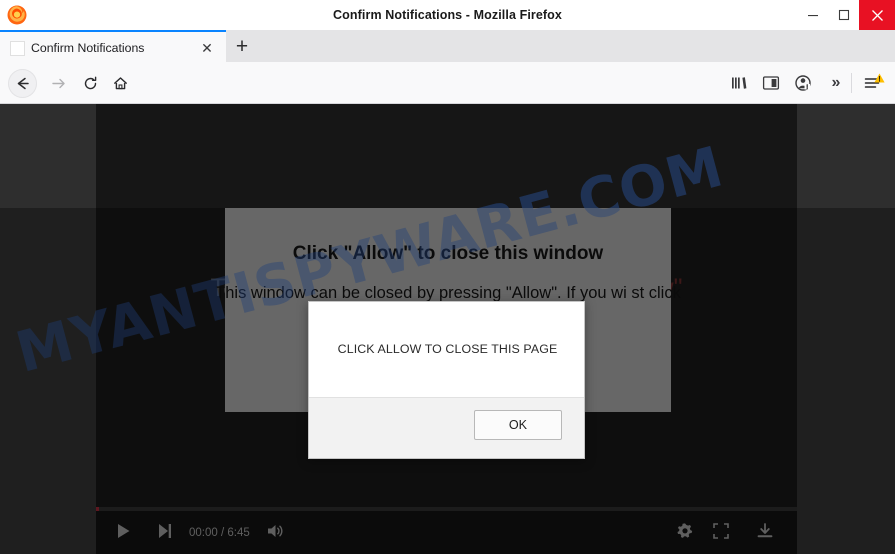  I want to click on home-button, so click(120, 83).